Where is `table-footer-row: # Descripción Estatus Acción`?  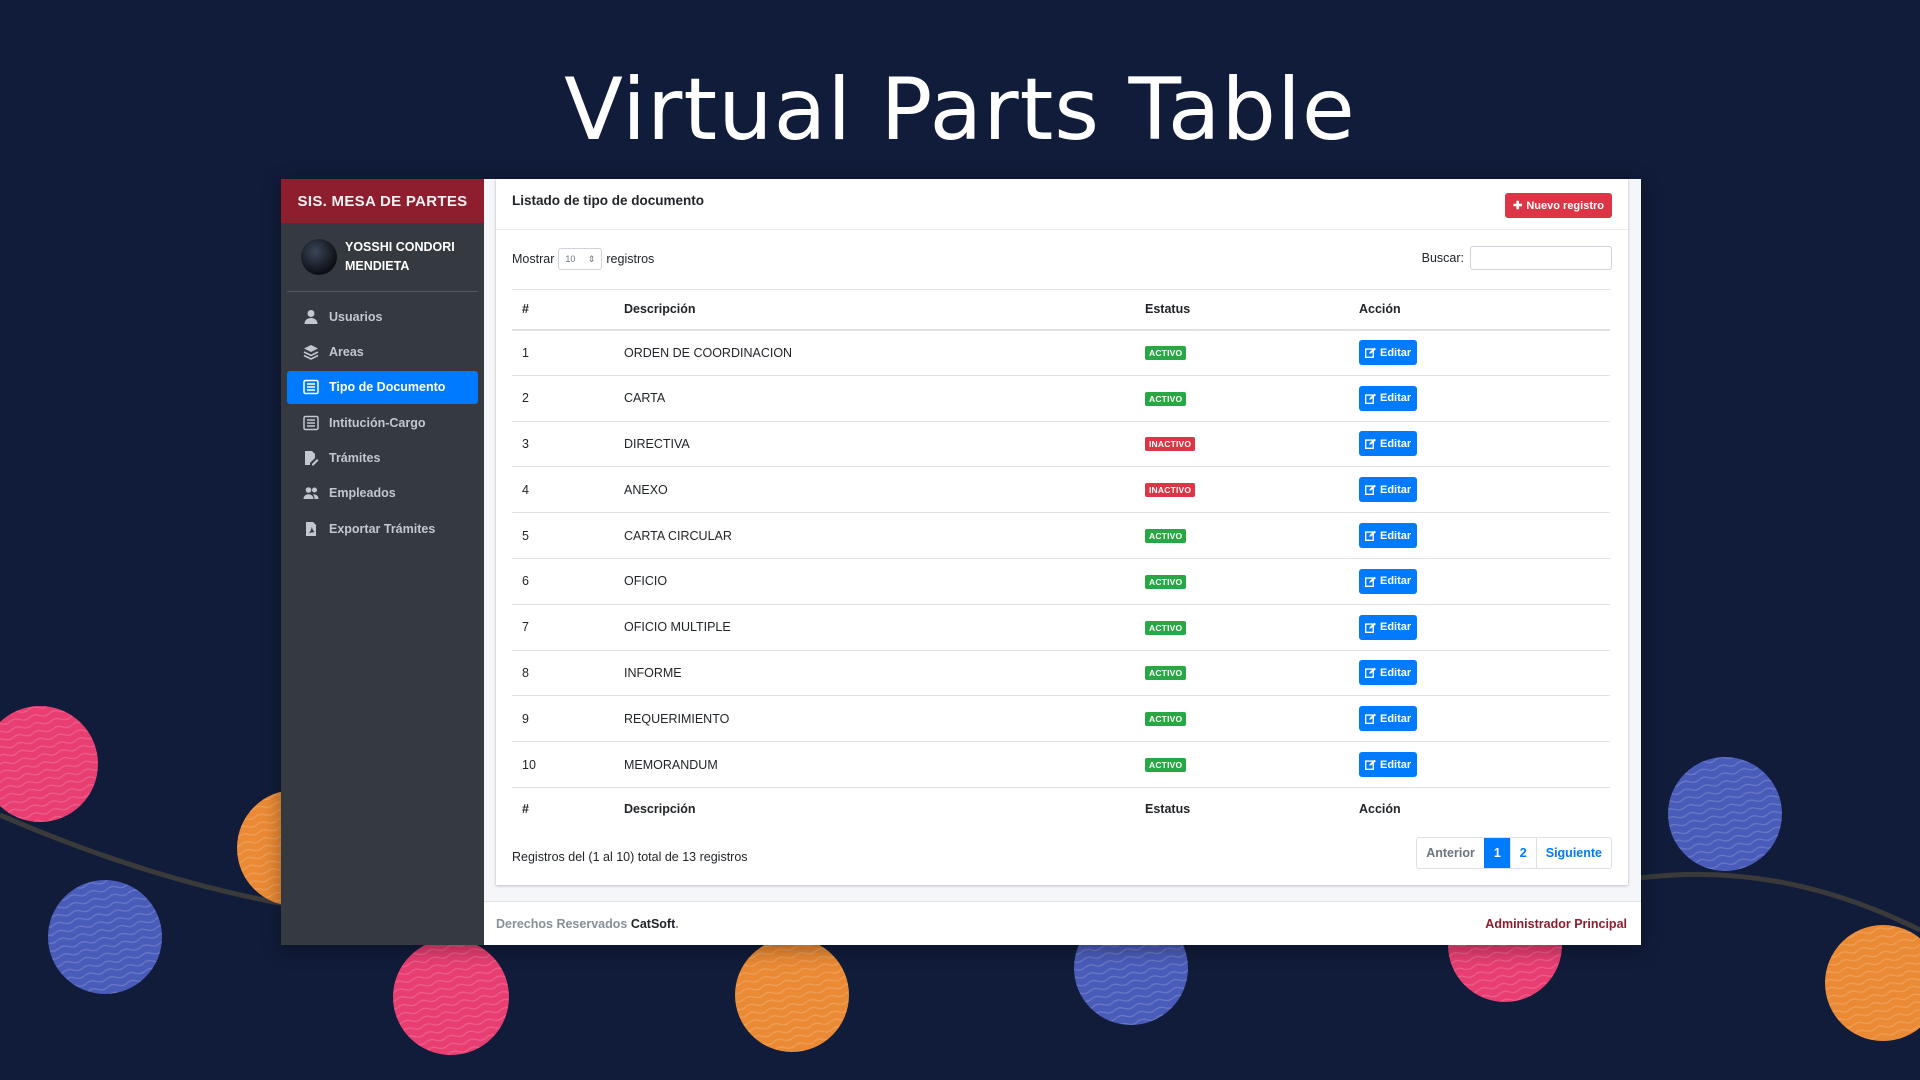
table-footer-row: # Descripción Estatus Acción is located at coordinates (1061, 808).